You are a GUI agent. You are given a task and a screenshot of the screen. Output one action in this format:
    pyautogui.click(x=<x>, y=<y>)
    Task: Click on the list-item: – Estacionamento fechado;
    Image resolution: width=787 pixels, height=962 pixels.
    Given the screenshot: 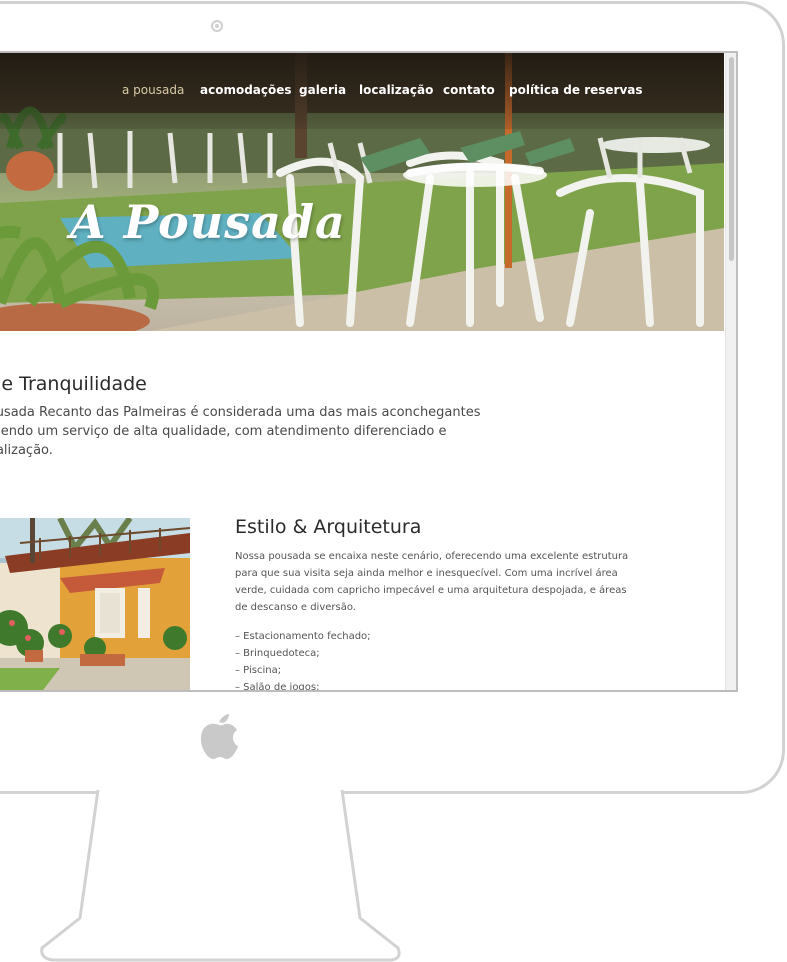 What is the action you would take?
    pyautogui.click(x=303, y=636)
    